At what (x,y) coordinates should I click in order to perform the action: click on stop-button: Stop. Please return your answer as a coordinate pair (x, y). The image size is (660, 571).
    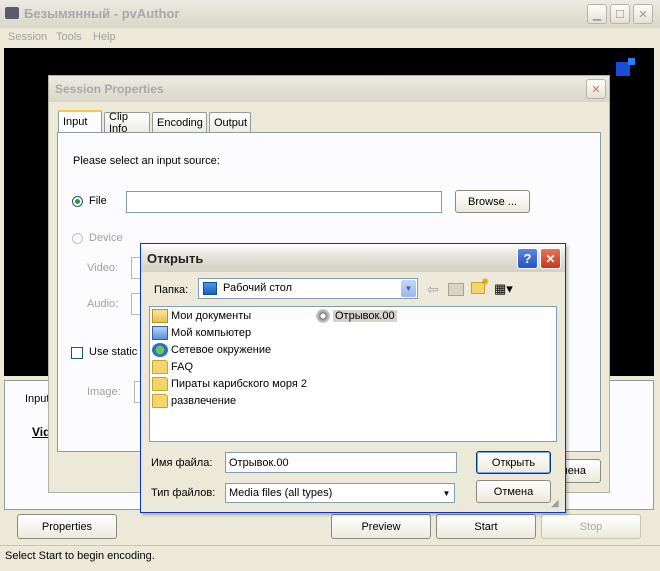
    Looking at the image, I should click on (591, 526).